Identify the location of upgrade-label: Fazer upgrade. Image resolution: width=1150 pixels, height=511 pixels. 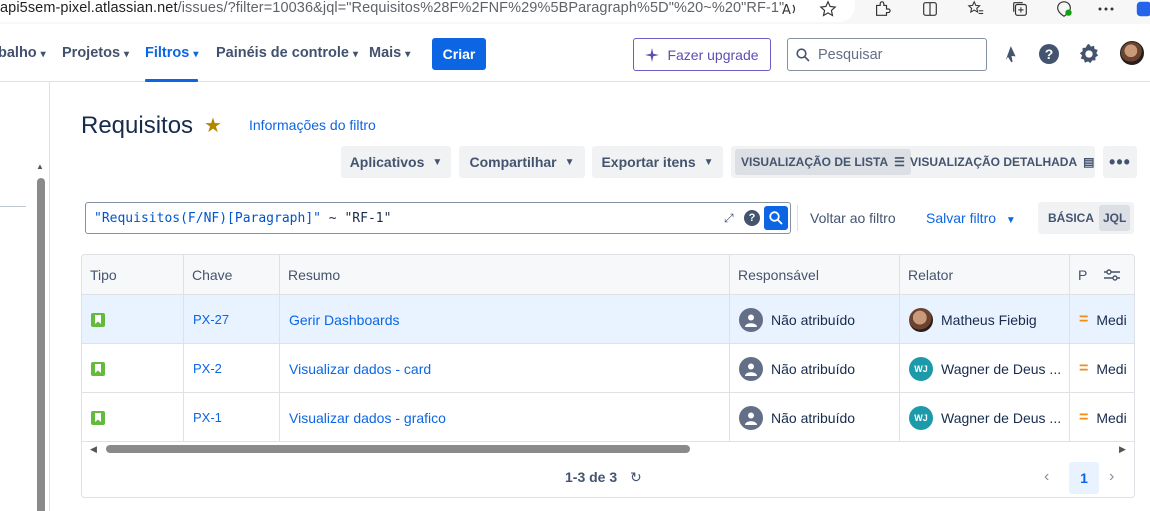
(713, 54).